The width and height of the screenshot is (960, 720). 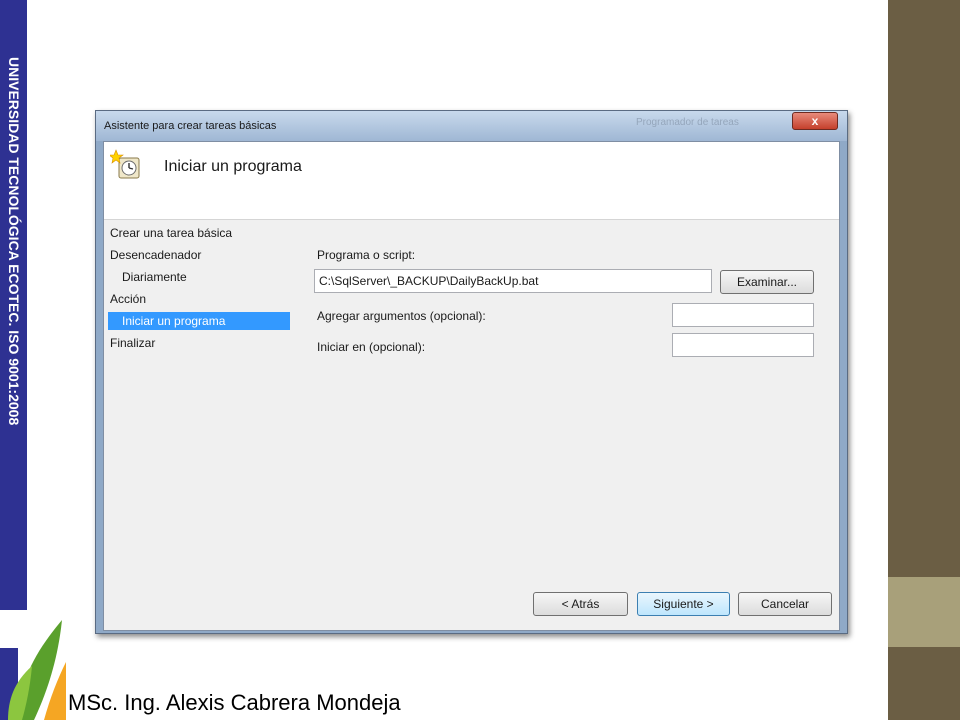 What do you see at coordinates (154, 277) in the screenshot?
I see `step-diariamente: Diariamente` at bounding box center [154, 277].